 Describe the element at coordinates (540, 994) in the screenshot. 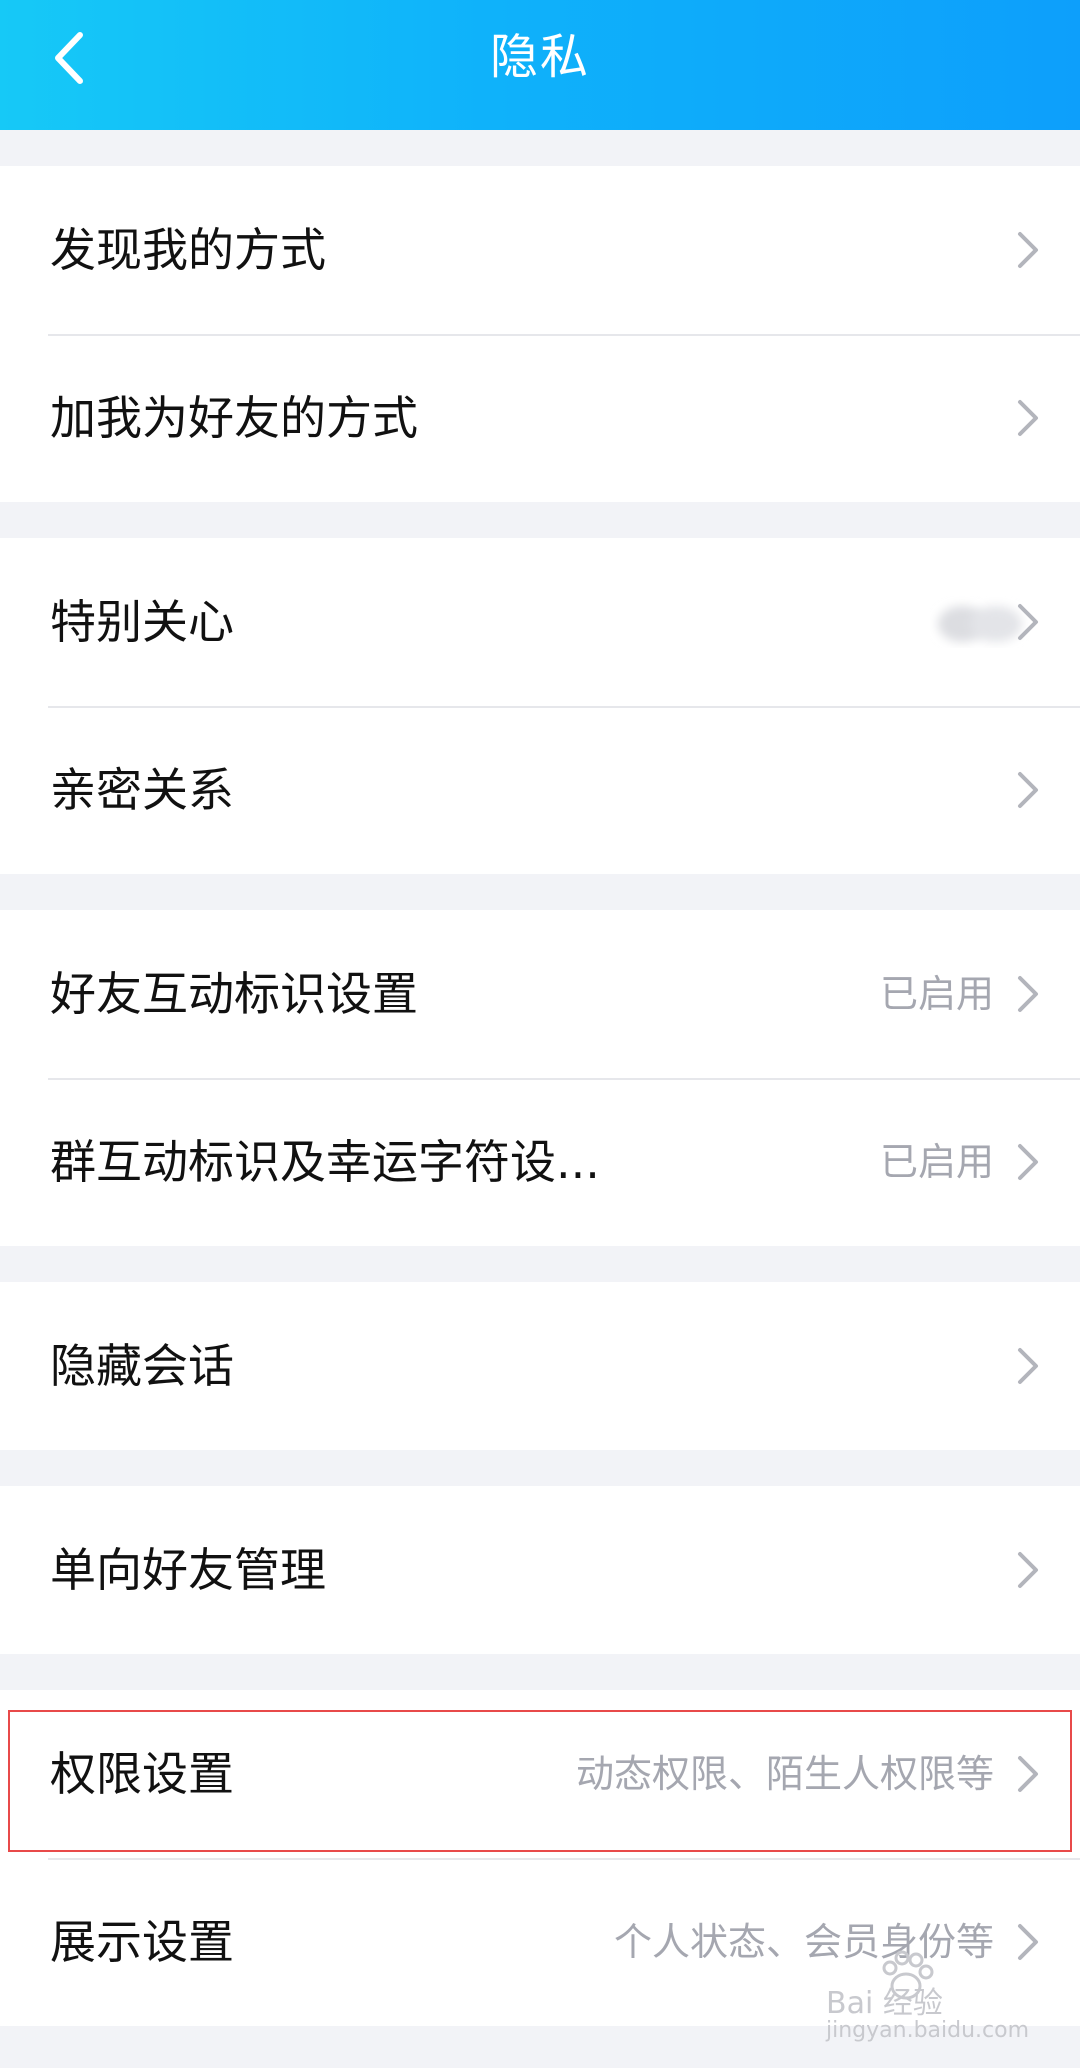

I see `setting-row-friend-marks: 好友互动标识设置 已启用` at that location.